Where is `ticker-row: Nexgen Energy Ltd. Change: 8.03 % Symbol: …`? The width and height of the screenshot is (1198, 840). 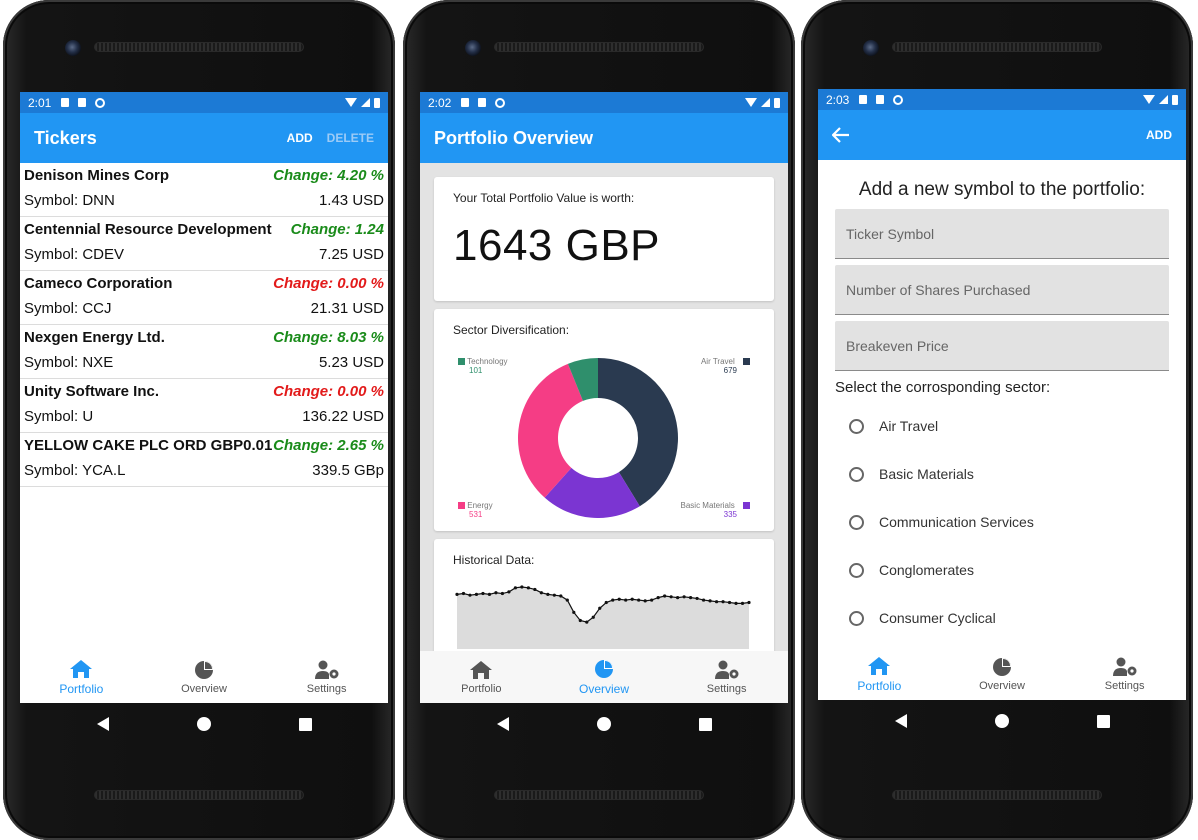
ticker-row: Nexgen Energy Ltd. Change: 8.03 % Symbol: … is located at coordinates (204, 352).